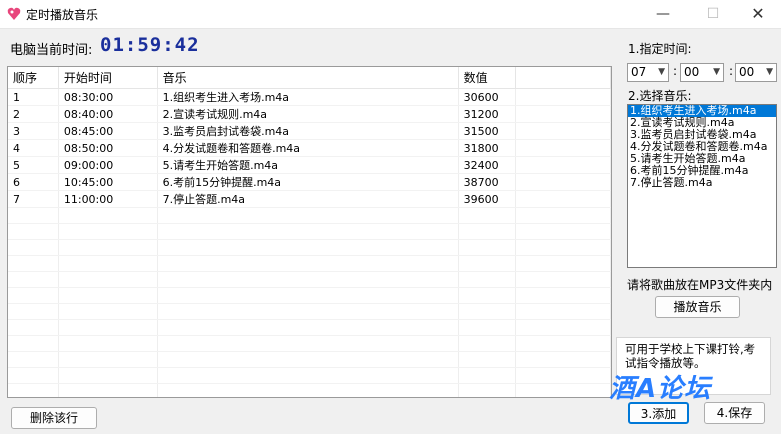 This screenshot has width=781, height=434. I want to click on table-row: 2 08:40:00 2.宣读考试规则.m4a 31200, so click(309, 114).